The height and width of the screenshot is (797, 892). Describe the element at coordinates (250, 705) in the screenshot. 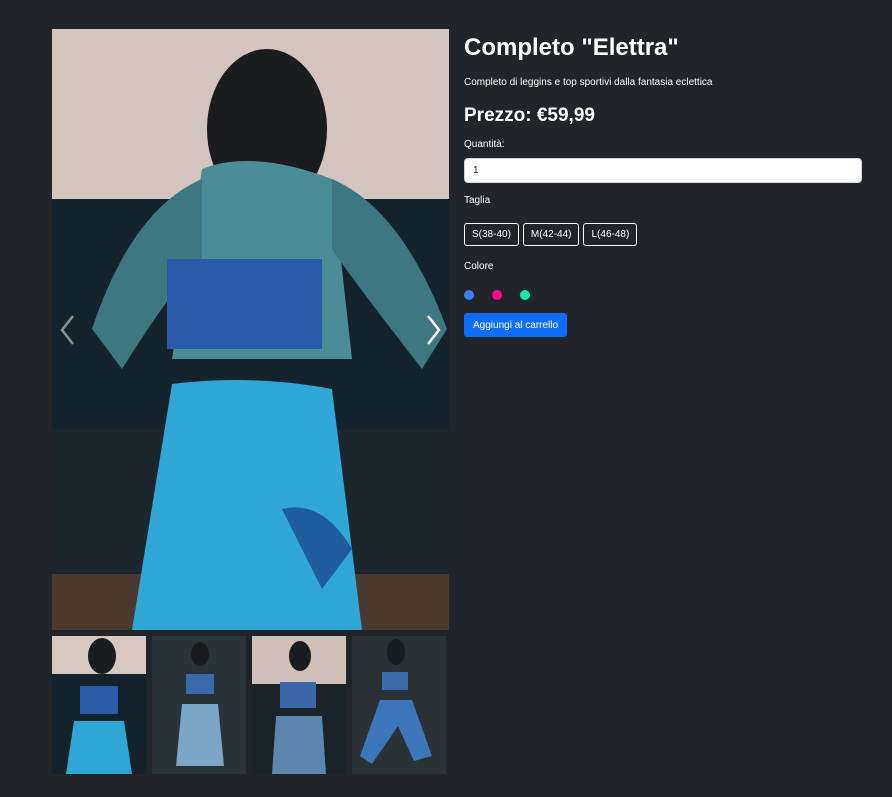

I see `thumbnail-strip` at that location.